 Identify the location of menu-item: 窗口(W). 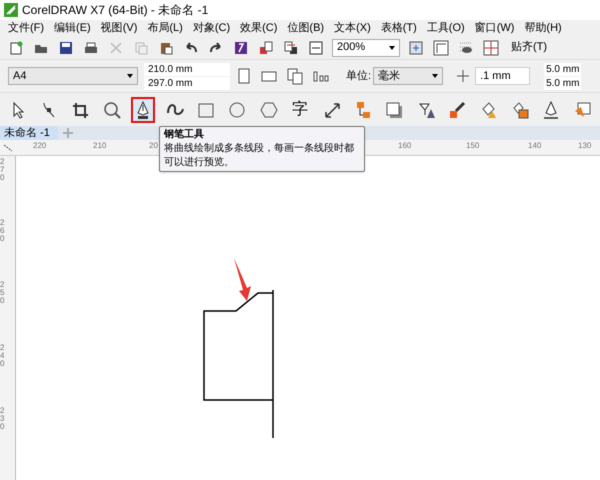
(494, 28).